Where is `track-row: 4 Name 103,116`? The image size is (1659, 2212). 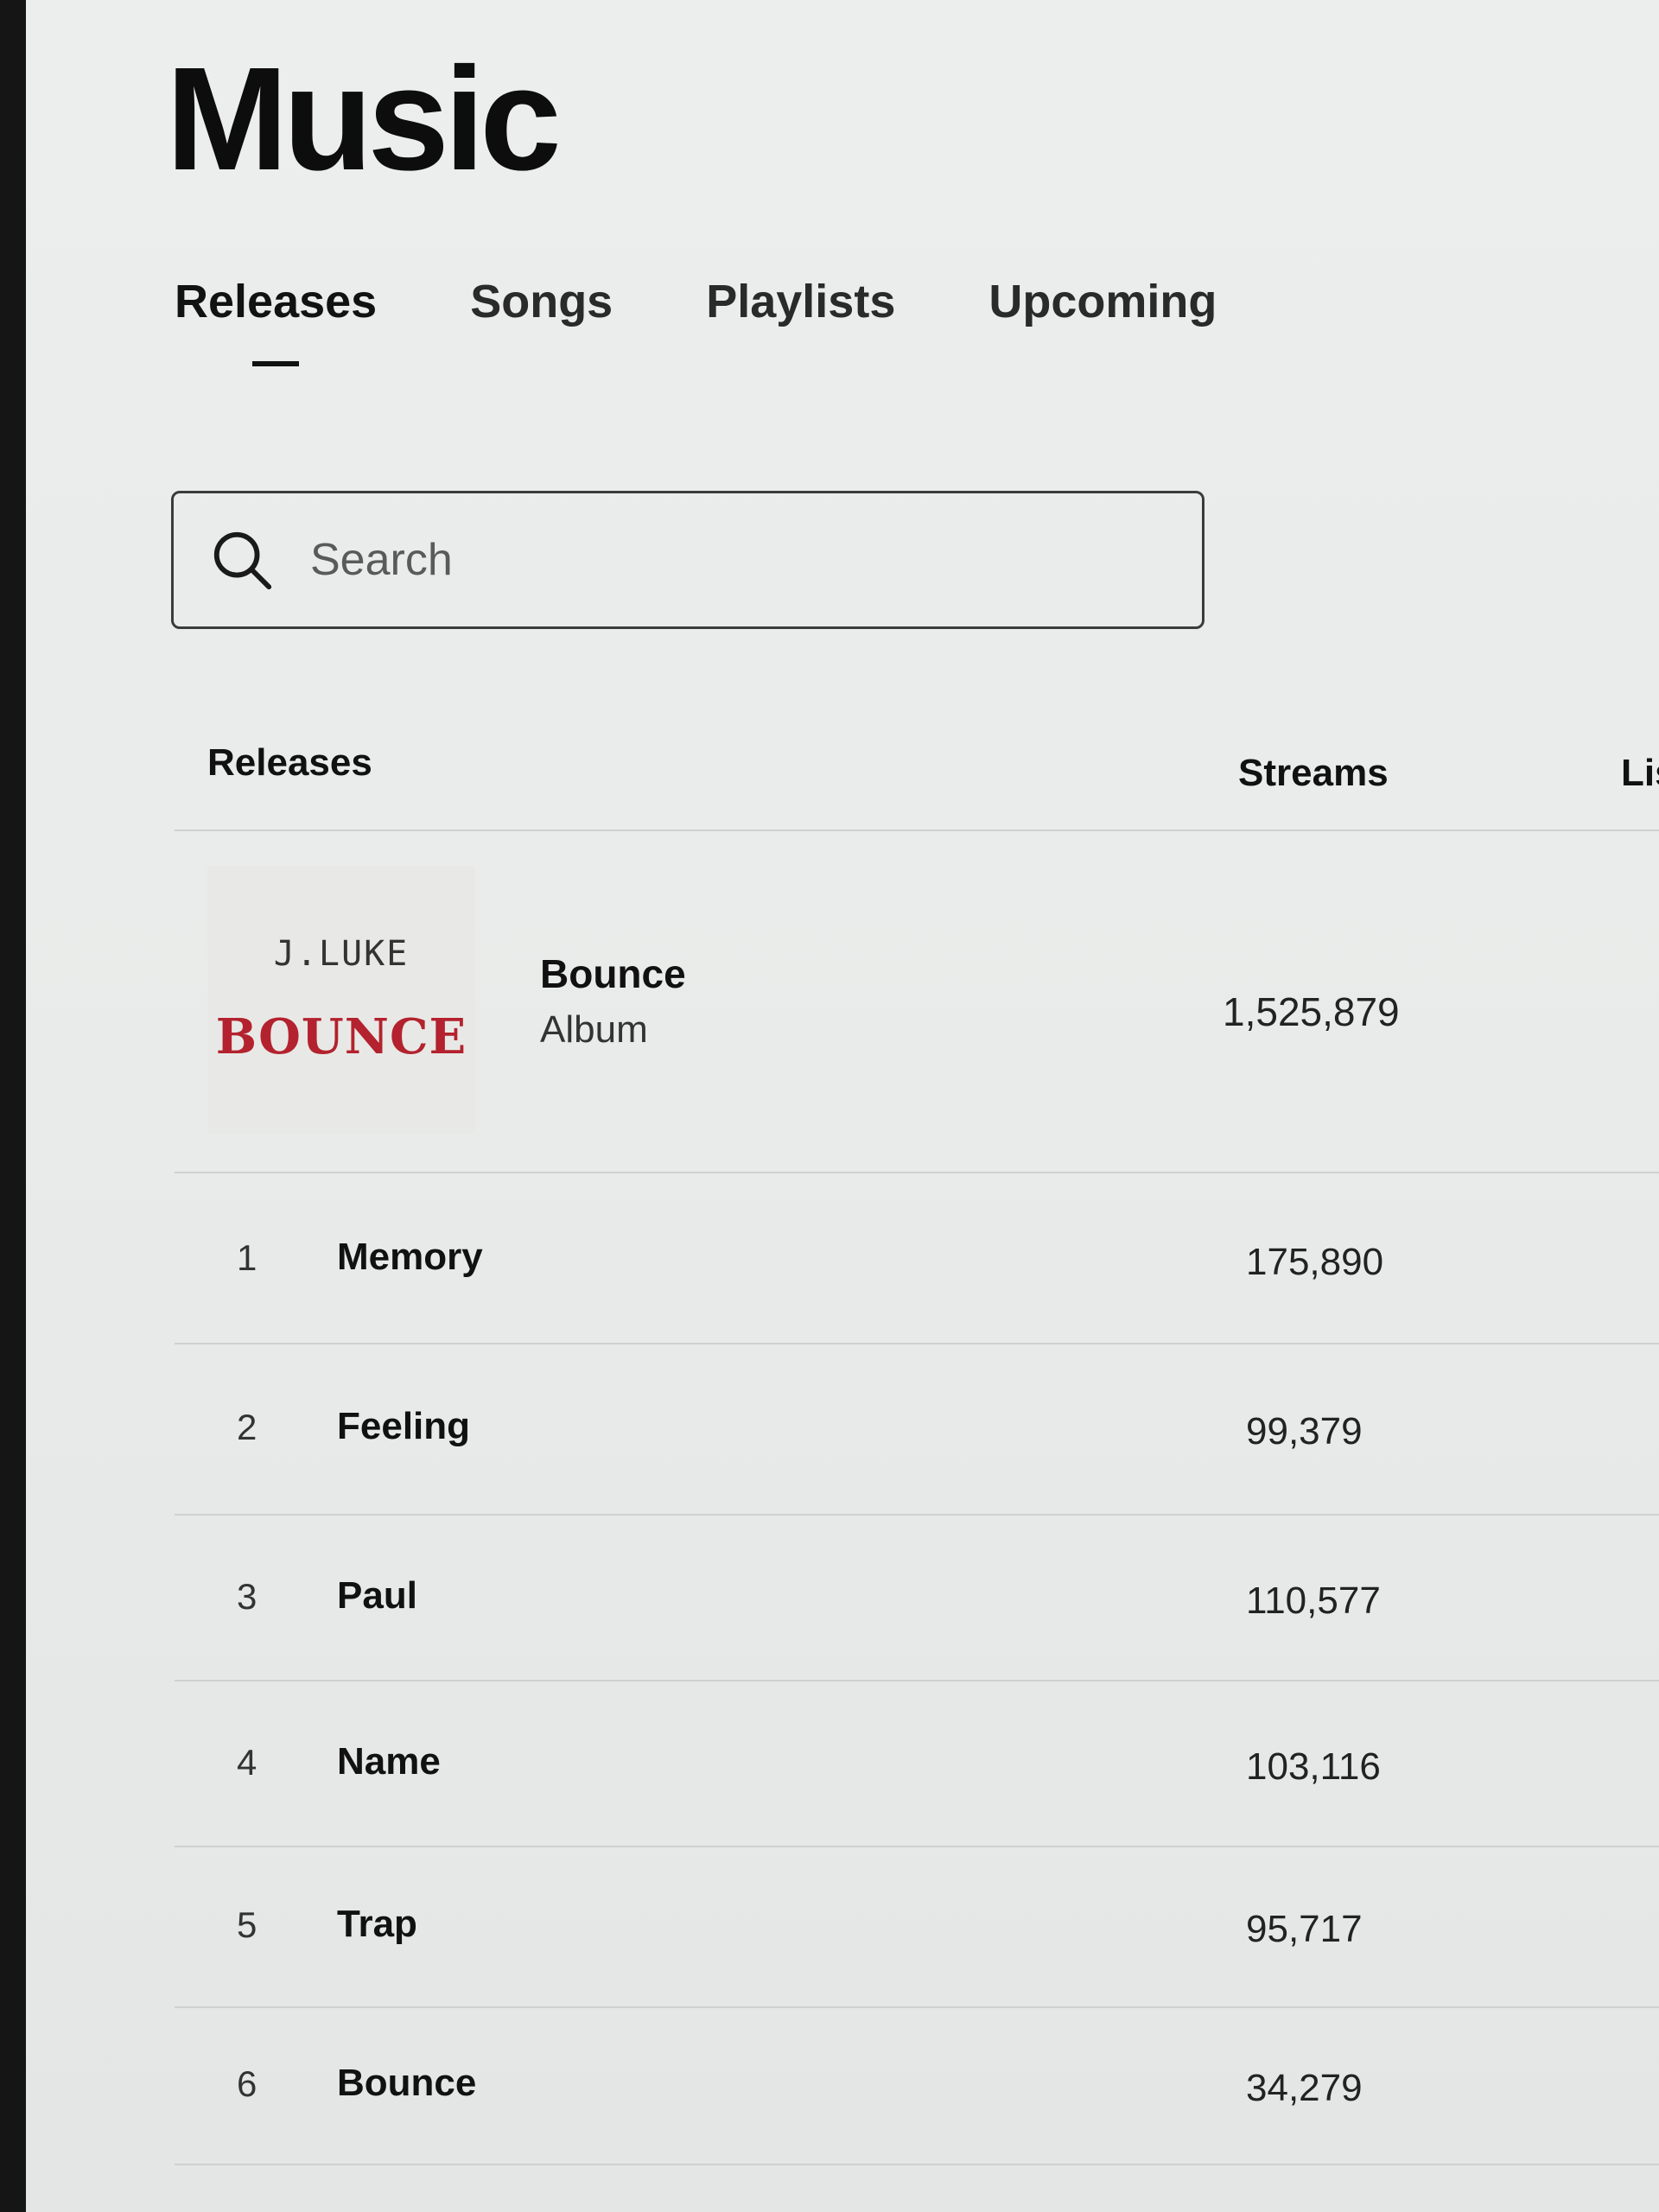
track-row: 4 Name 103,116 is located at coordinates (917, 1763).